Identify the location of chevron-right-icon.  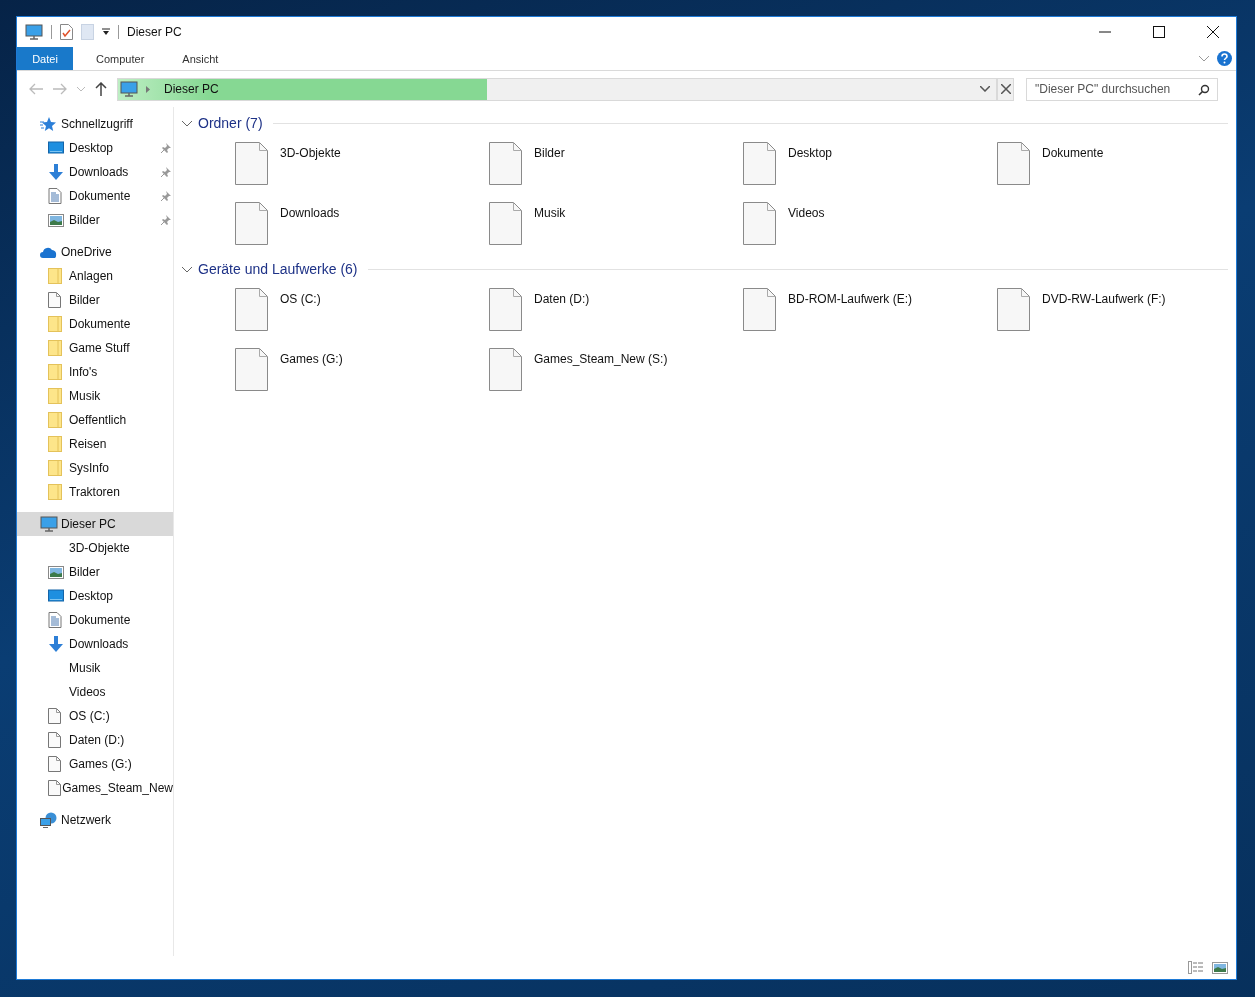
(148, 89).